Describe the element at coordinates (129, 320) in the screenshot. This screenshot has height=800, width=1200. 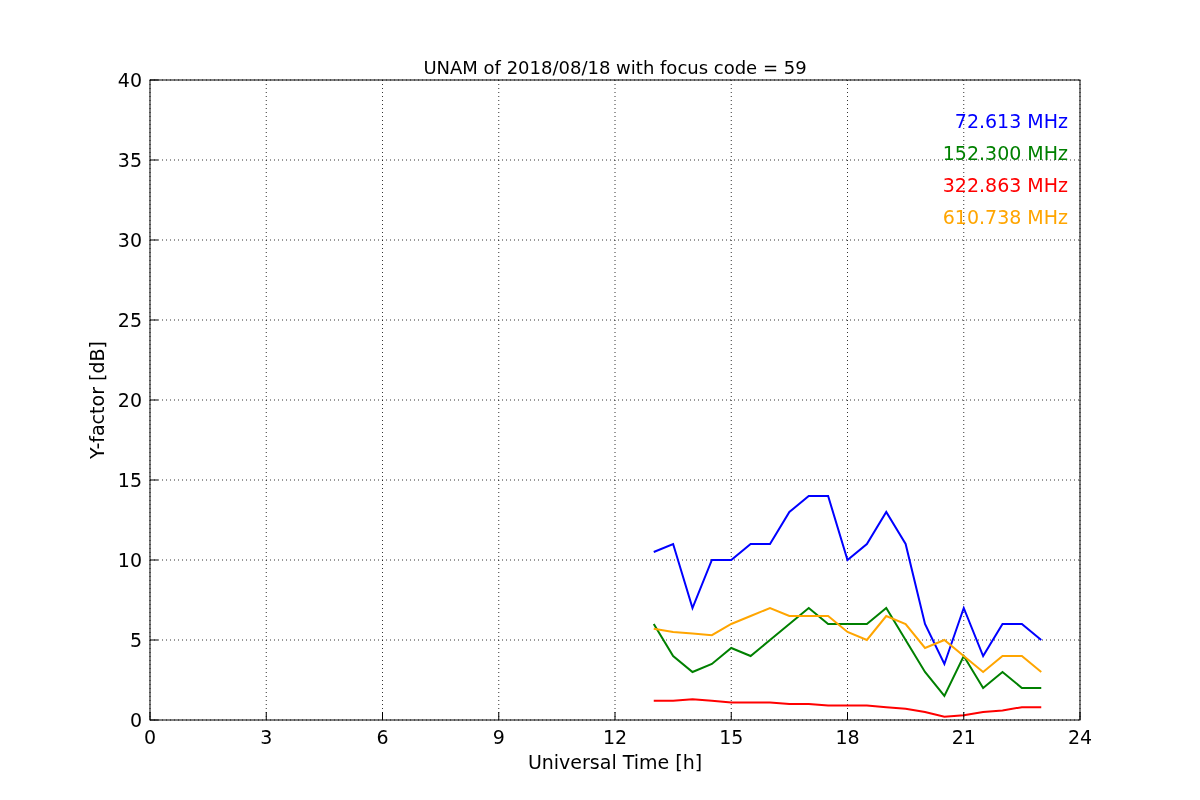
I see `y-tick-label: 25` at that location.